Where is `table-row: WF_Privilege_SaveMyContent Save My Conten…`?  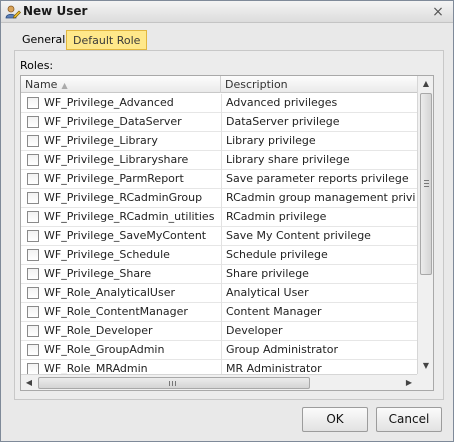 table-row: WF_Privilege_SaveMyContent Save My Conten… is located at coordinates (219, 236).